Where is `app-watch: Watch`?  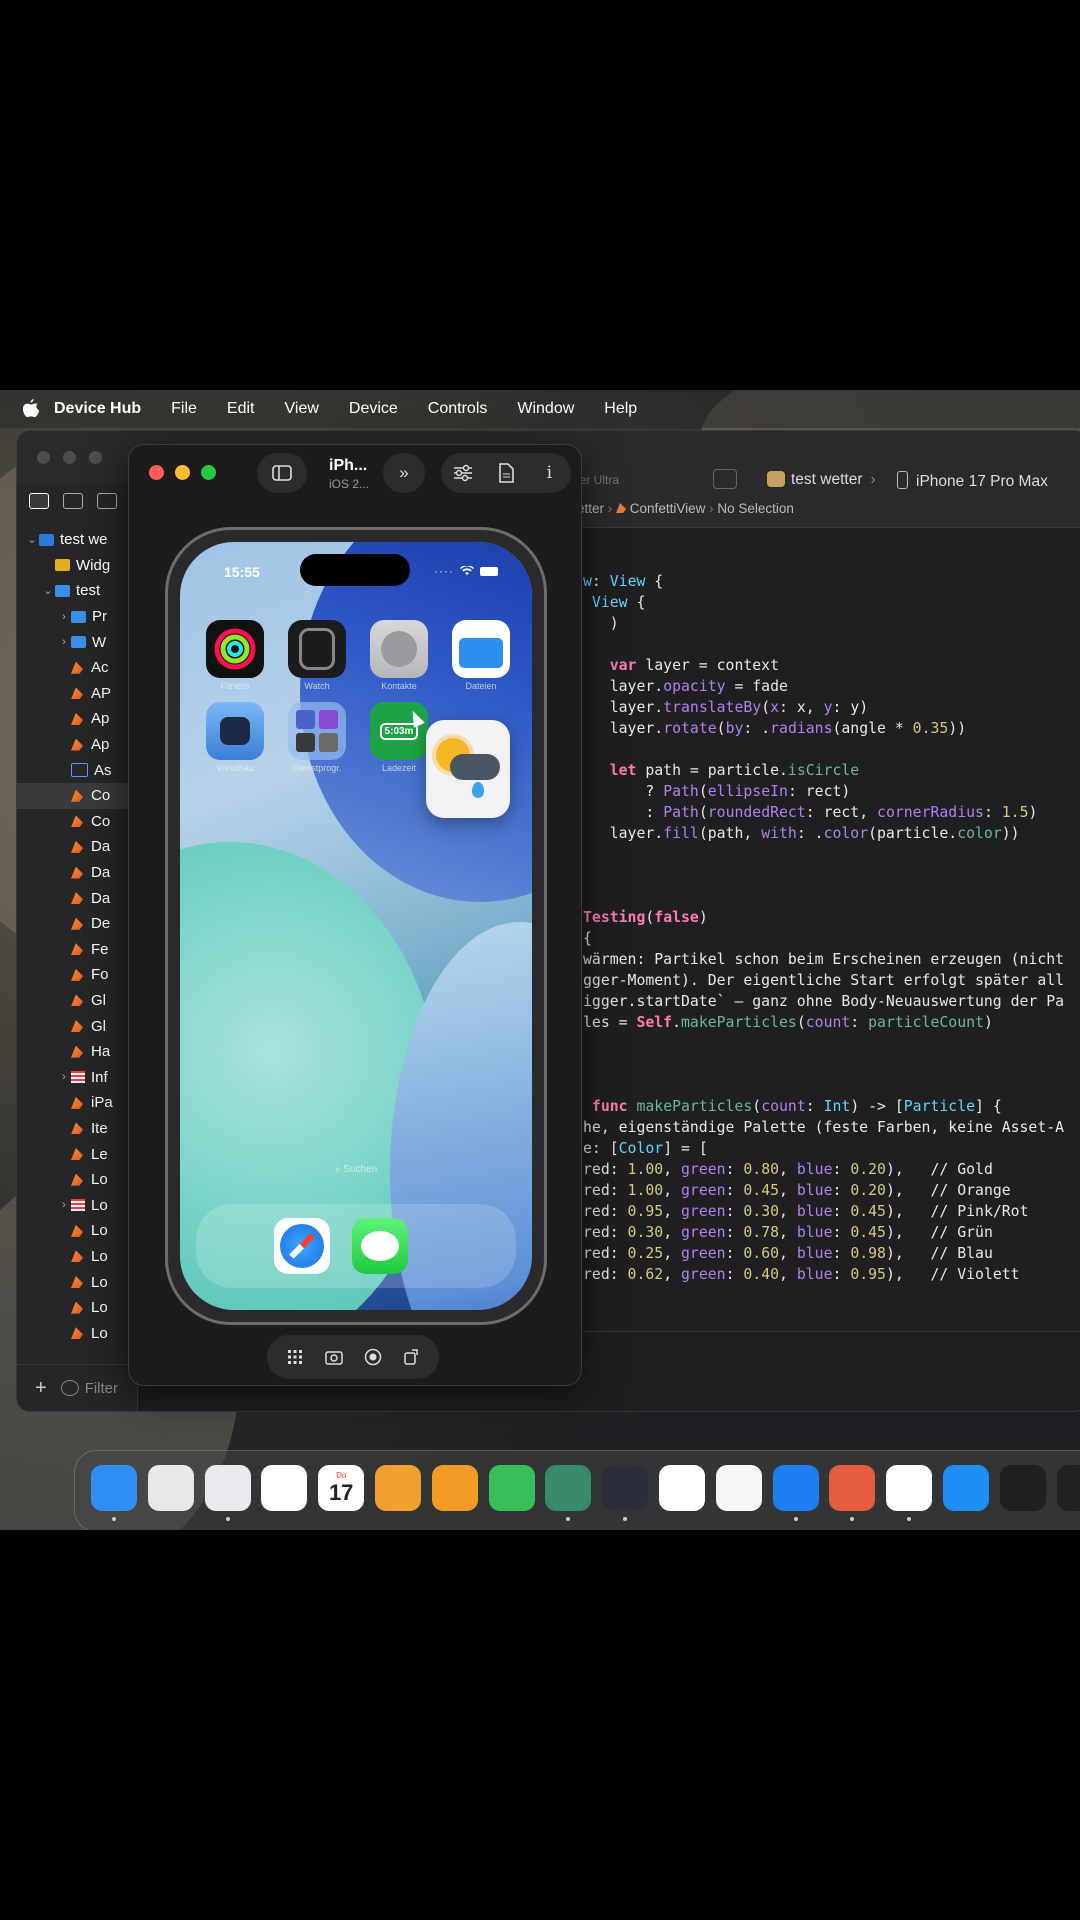
app-watch: Watch is located at coordinates (317, 655).